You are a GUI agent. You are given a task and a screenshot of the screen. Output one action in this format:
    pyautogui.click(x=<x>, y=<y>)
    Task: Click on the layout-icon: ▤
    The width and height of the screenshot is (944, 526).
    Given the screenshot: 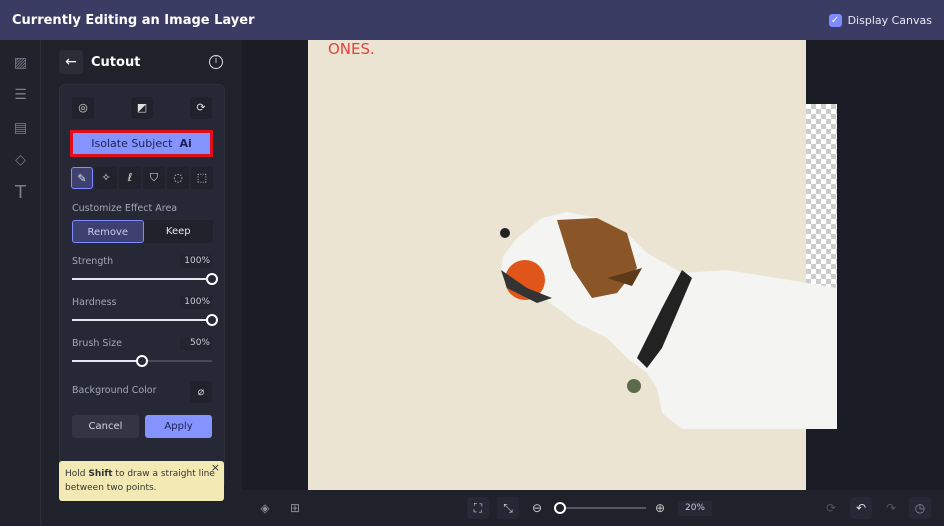 What is the action you would take?
    pyautogui.click(x=20, y=128)
    